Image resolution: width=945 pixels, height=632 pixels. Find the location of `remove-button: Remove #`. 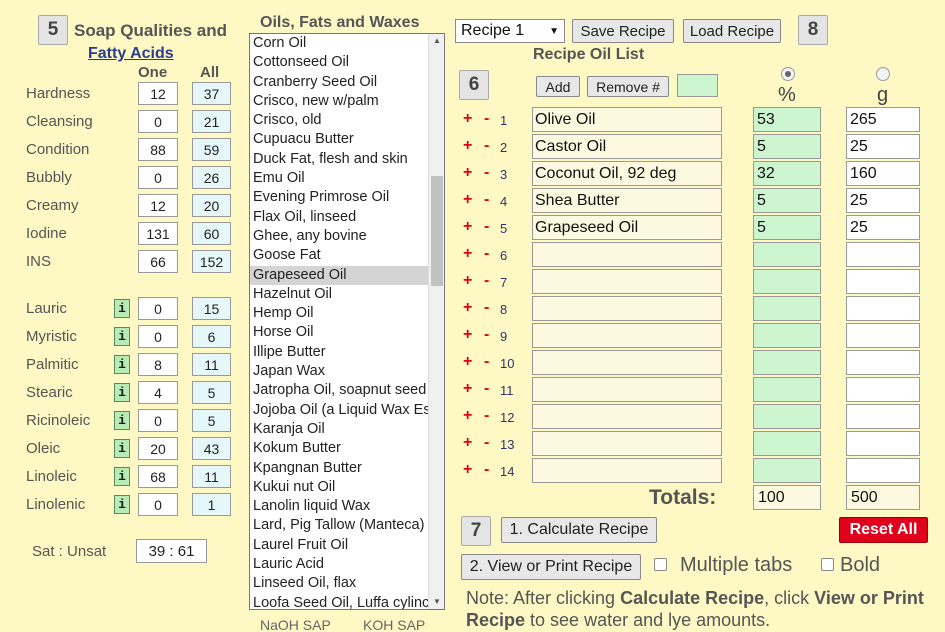

remove-button: Remove # is located at coordinates (628, 86).